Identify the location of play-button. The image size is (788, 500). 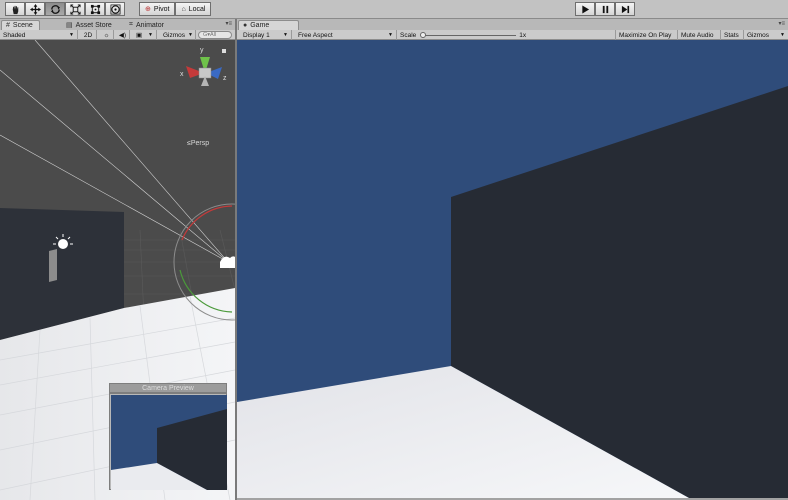
(585, 9).